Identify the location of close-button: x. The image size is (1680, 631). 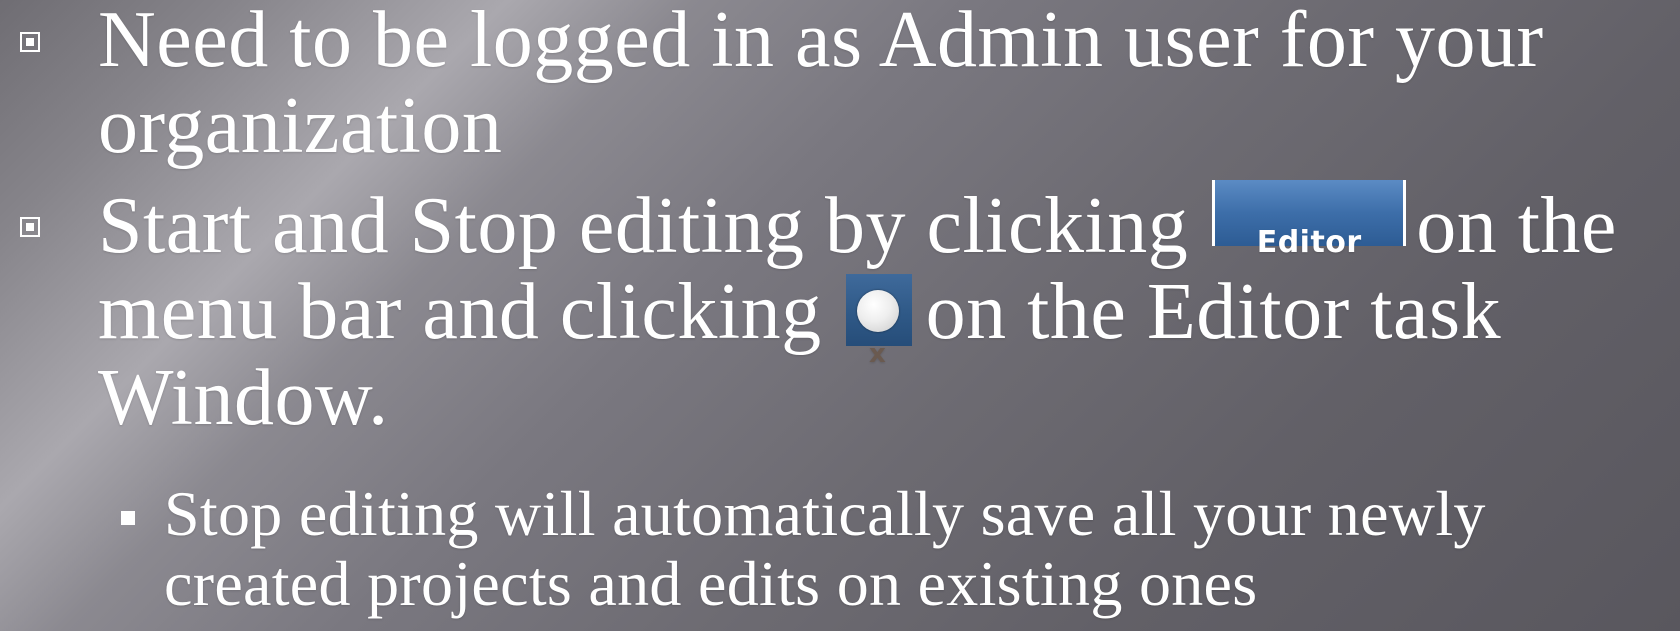
(878, 321).